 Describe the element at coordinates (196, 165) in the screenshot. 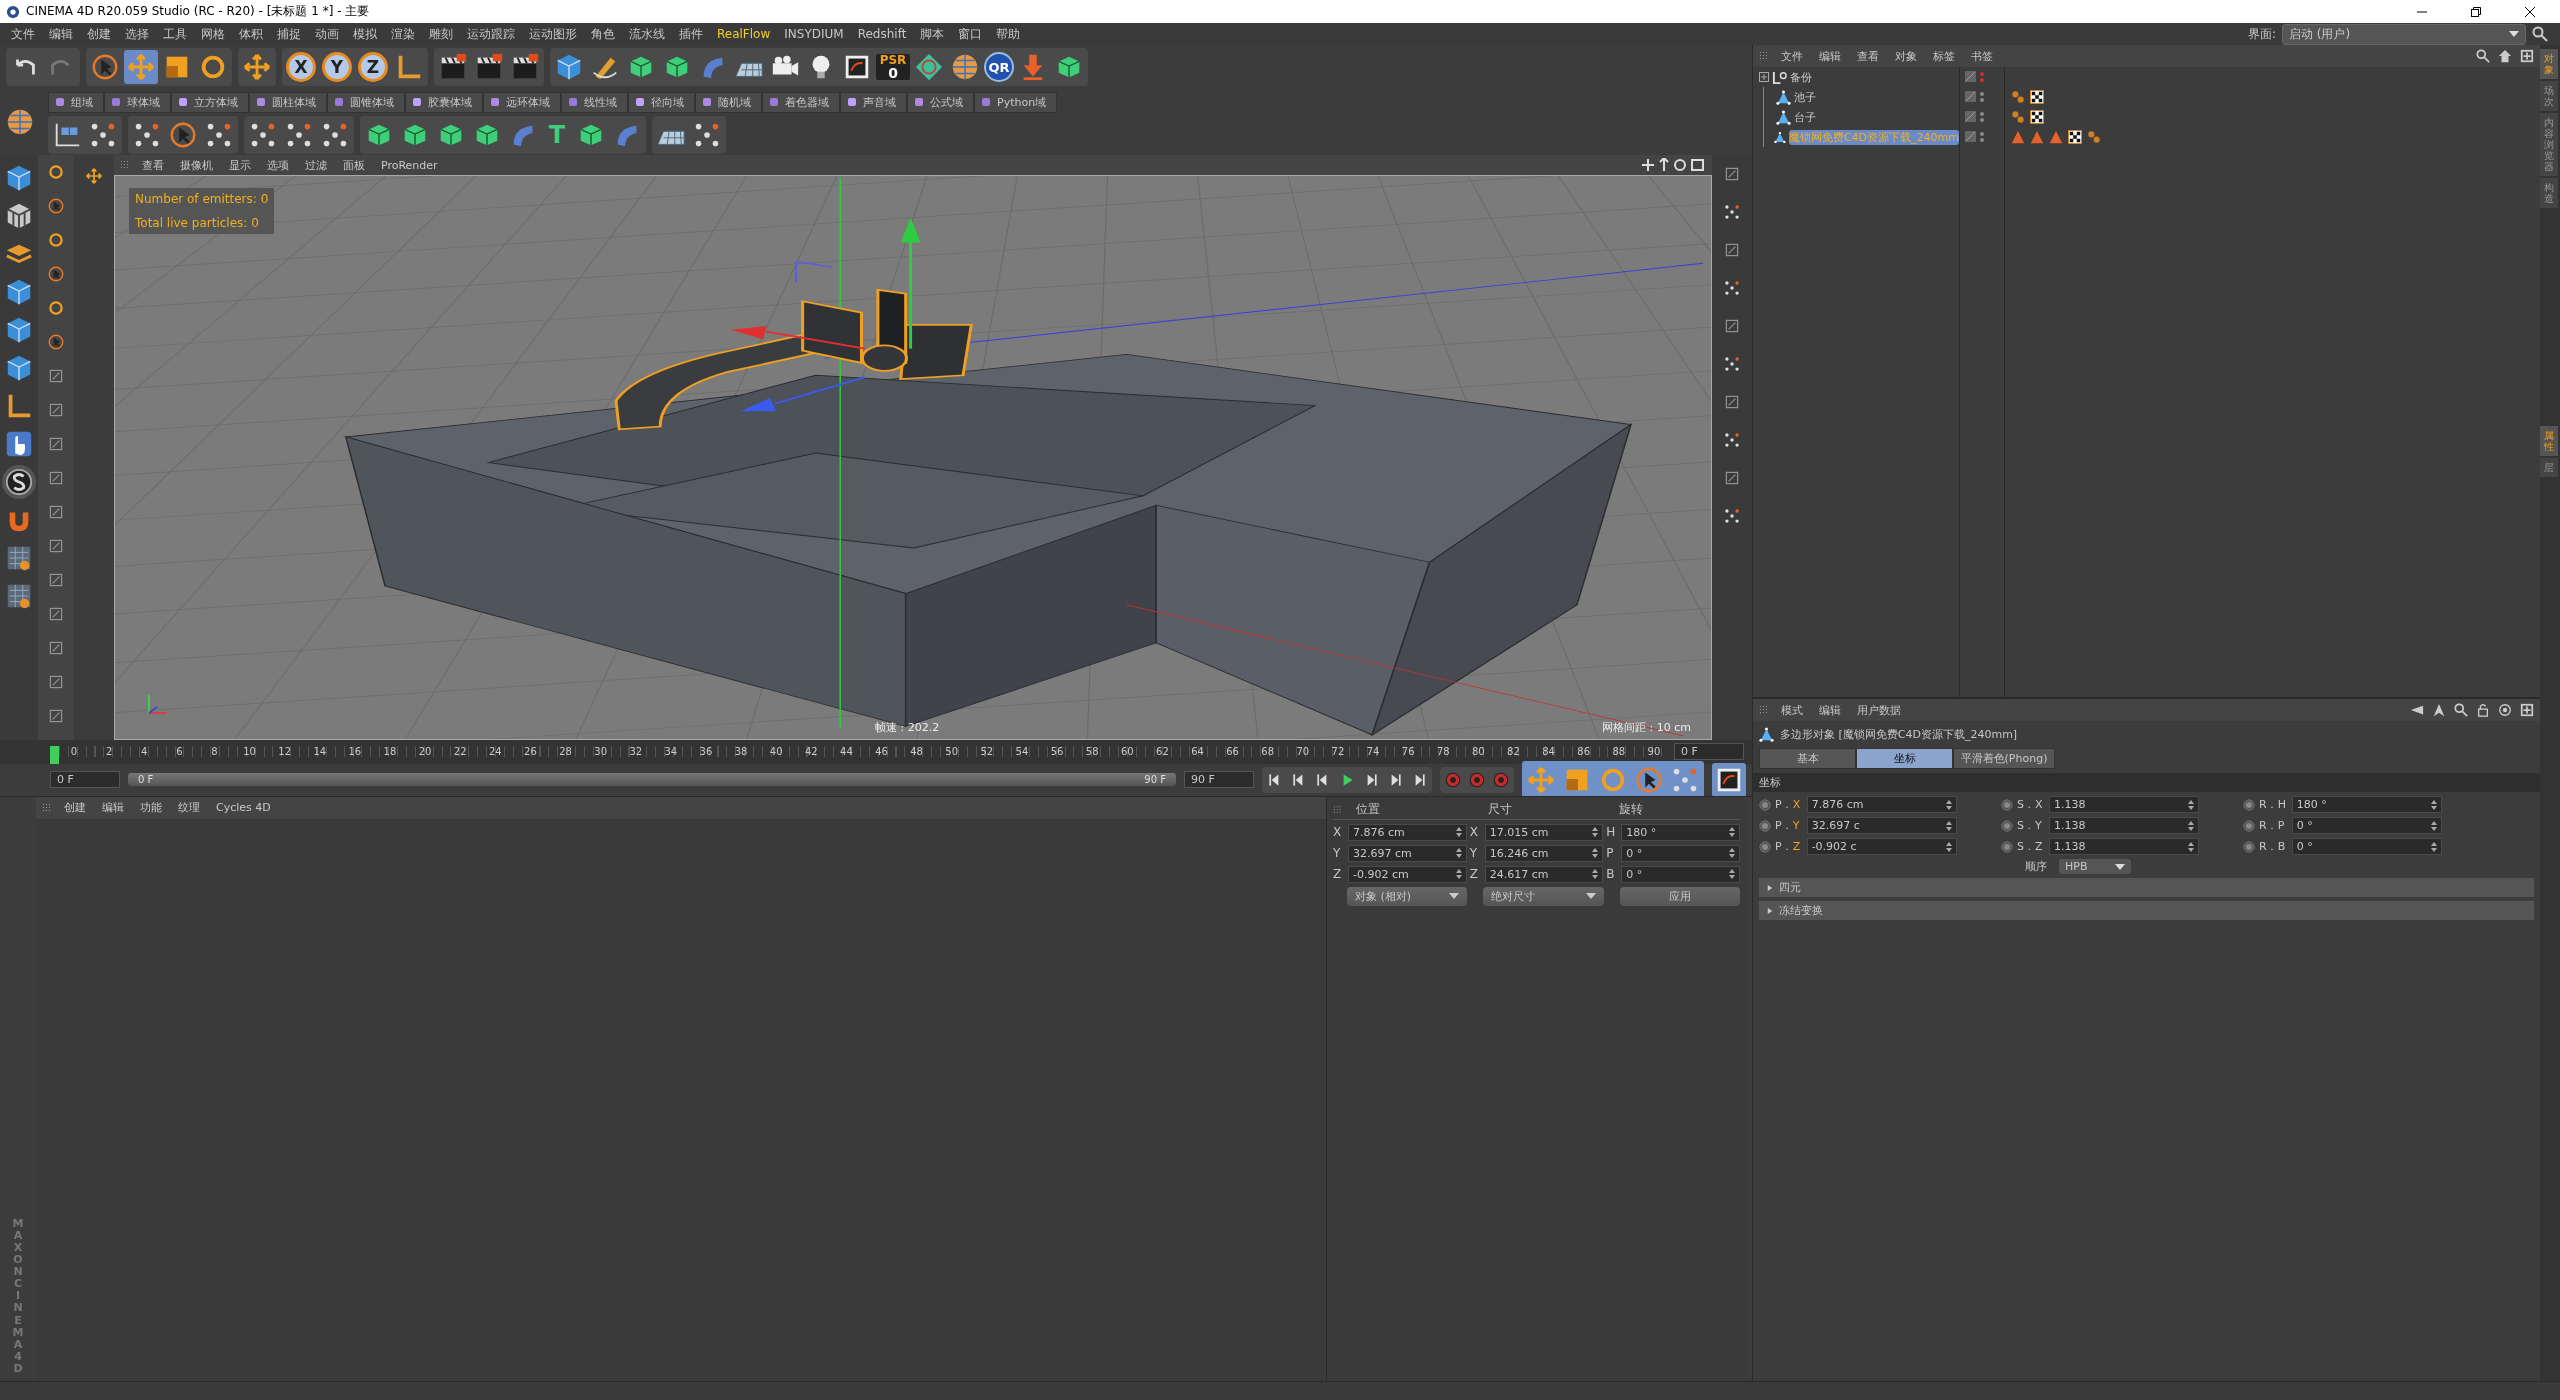

I see `viewport-menu-item: 摄像机` at that location.